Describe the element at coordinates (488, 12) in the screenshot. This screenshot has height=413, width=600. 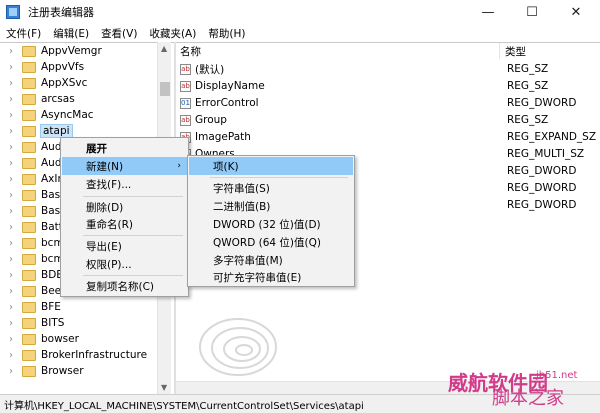
I see `minimize-button: —` at that location.